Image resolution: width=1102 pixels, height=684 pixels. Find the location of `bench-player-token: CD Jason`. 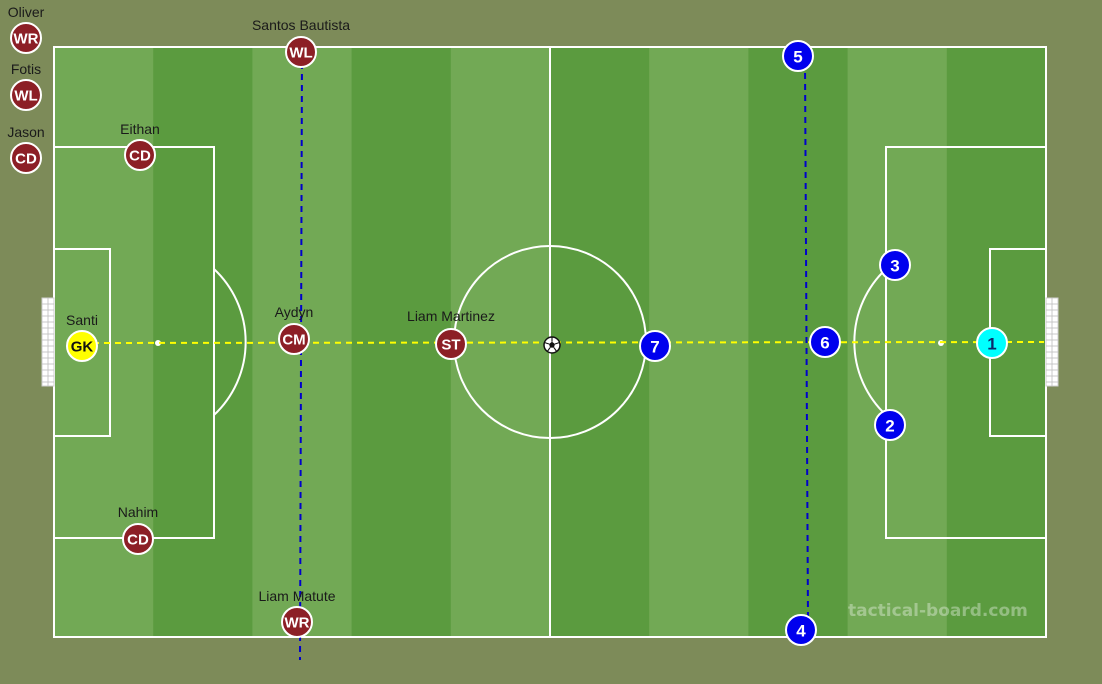

bench-player-token: CD Jason is located at coordinates (26, 149).